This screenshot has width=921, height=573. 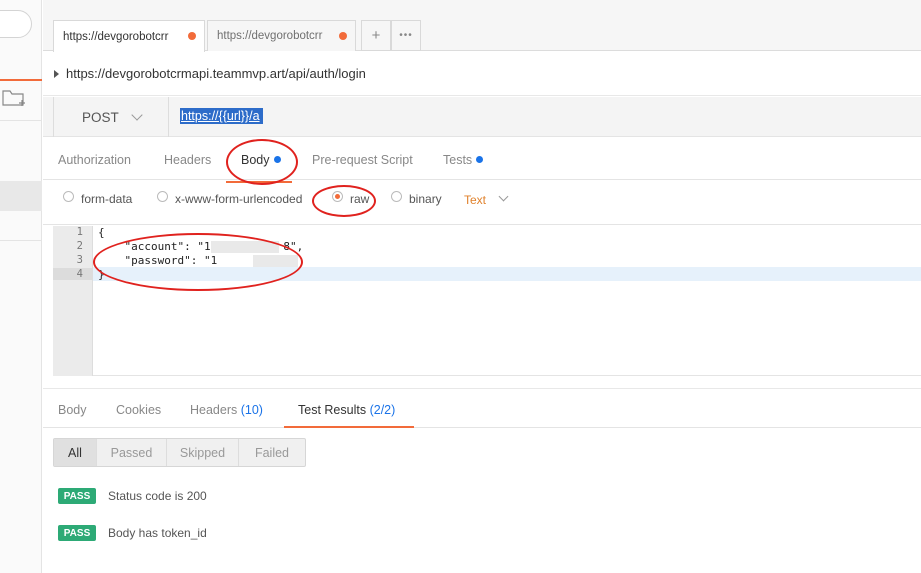 I want to click on tab-response-headers: Headers (10), so click(x=226, y=410).